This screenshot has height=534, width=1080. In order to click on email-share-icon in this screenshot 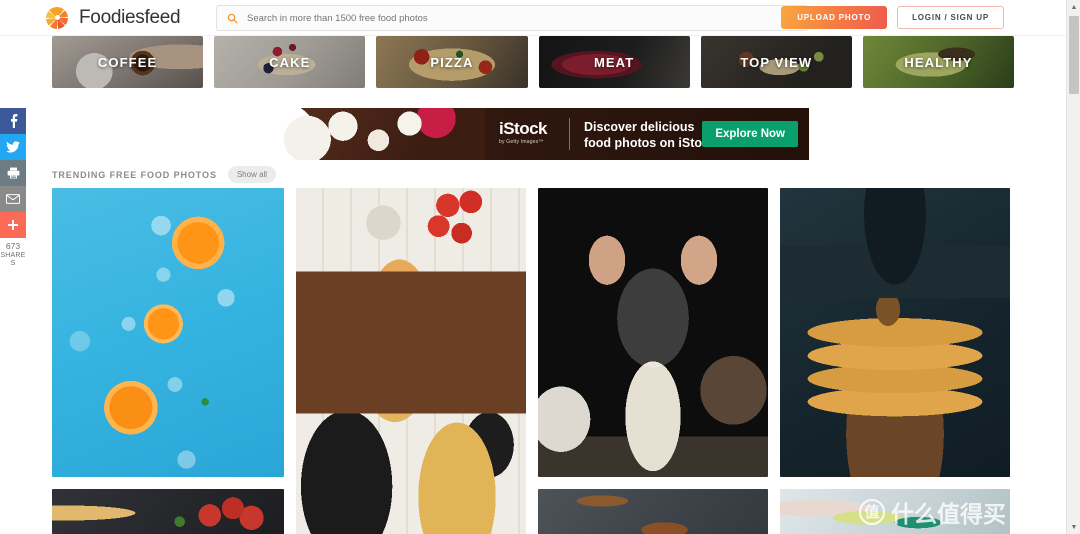, I will do `click(13, 199)`.